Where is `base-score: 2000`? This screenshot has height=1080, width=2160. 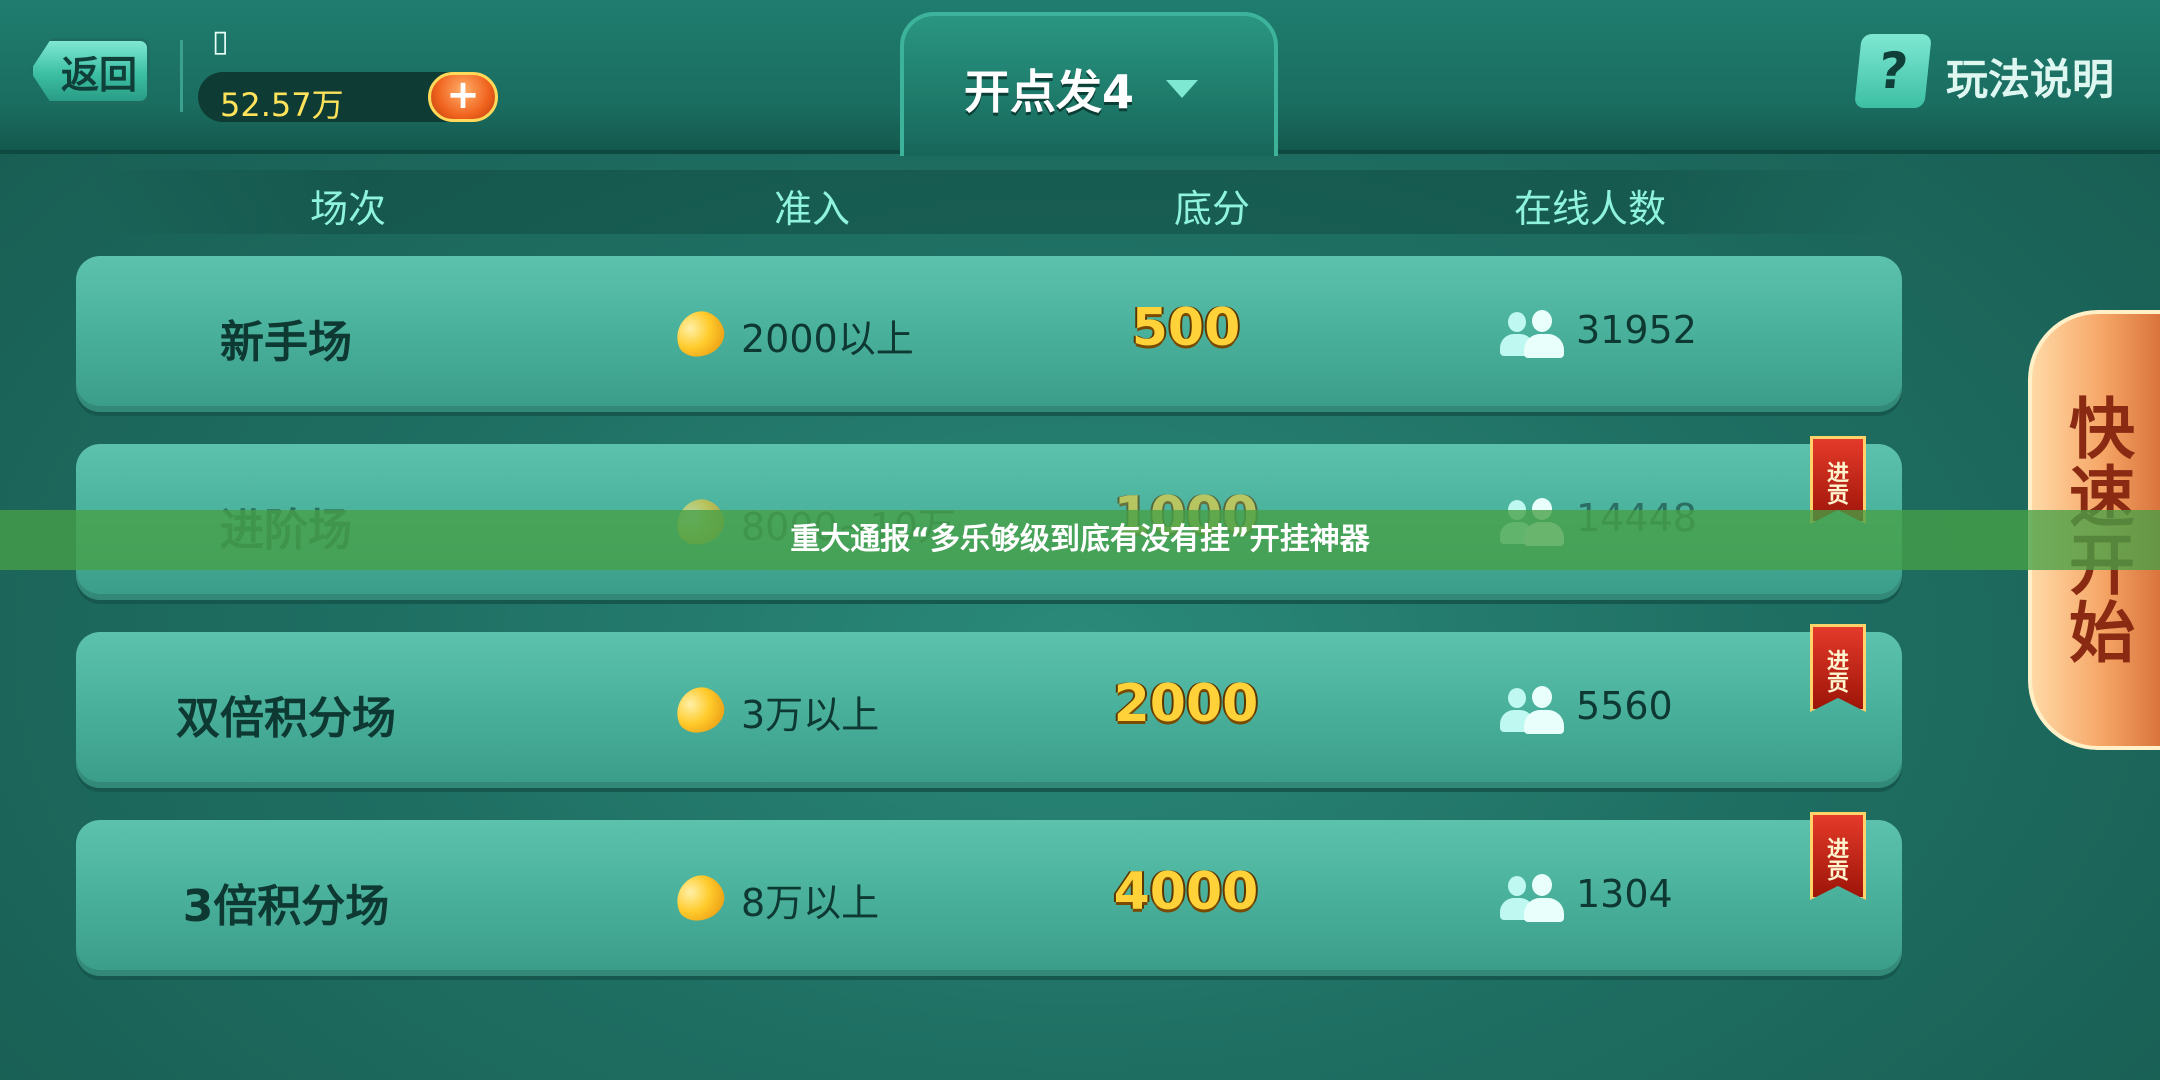
base-score: 2000 is located at coordinates (1186, 704).